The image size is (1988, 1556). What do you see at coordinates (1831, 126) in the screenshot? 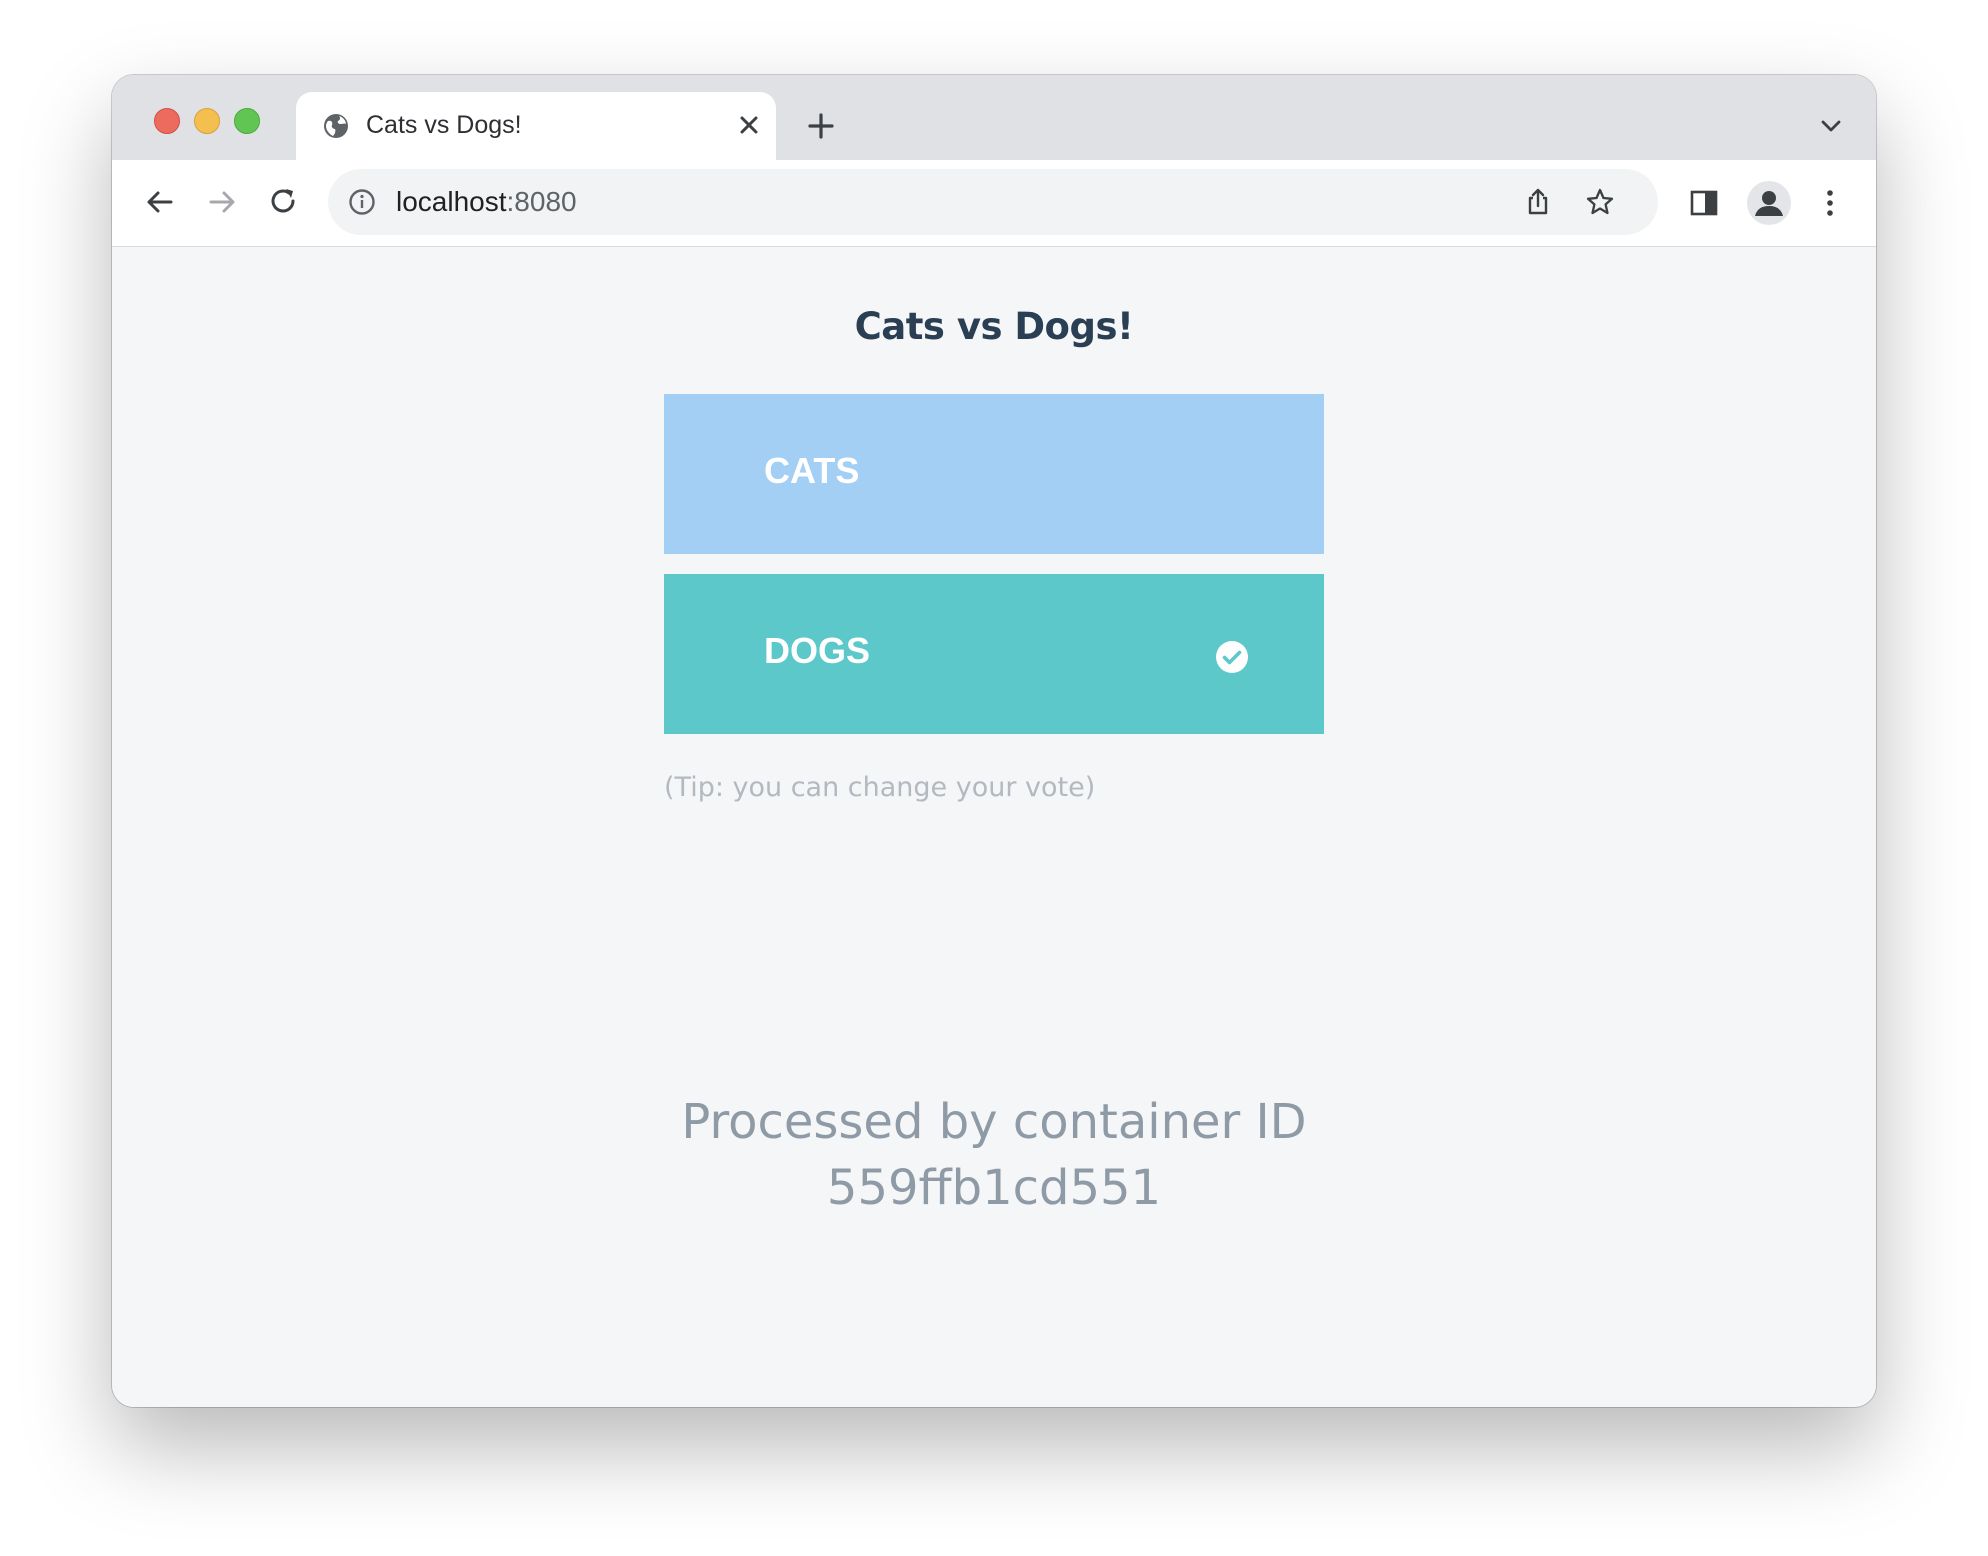
I see `chevron-down-icon` at bounding box center [1831, 126].